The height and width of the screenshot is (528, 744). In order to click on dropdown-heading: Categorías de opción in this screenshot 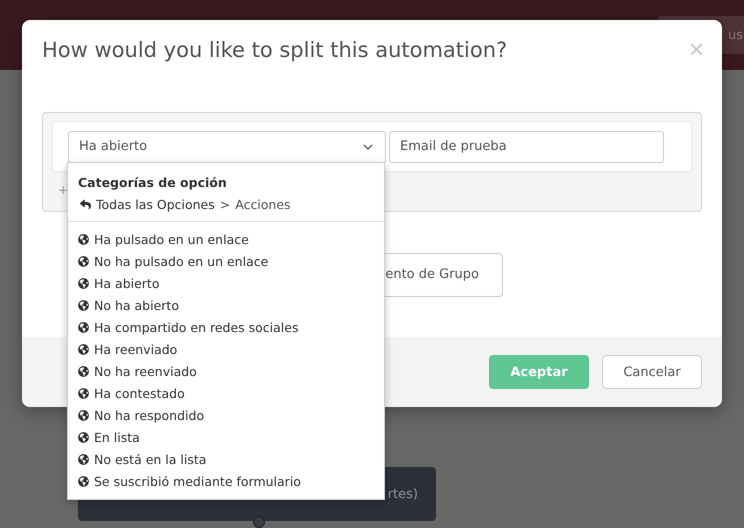, I will do `click(153, 182)`.